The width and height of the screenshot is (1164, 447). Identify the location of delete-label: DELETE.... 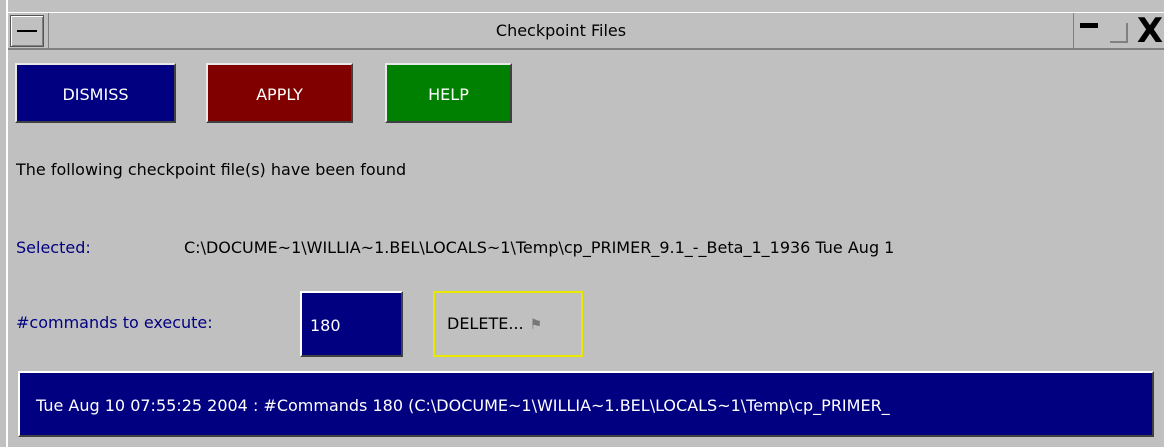
(485, 323).